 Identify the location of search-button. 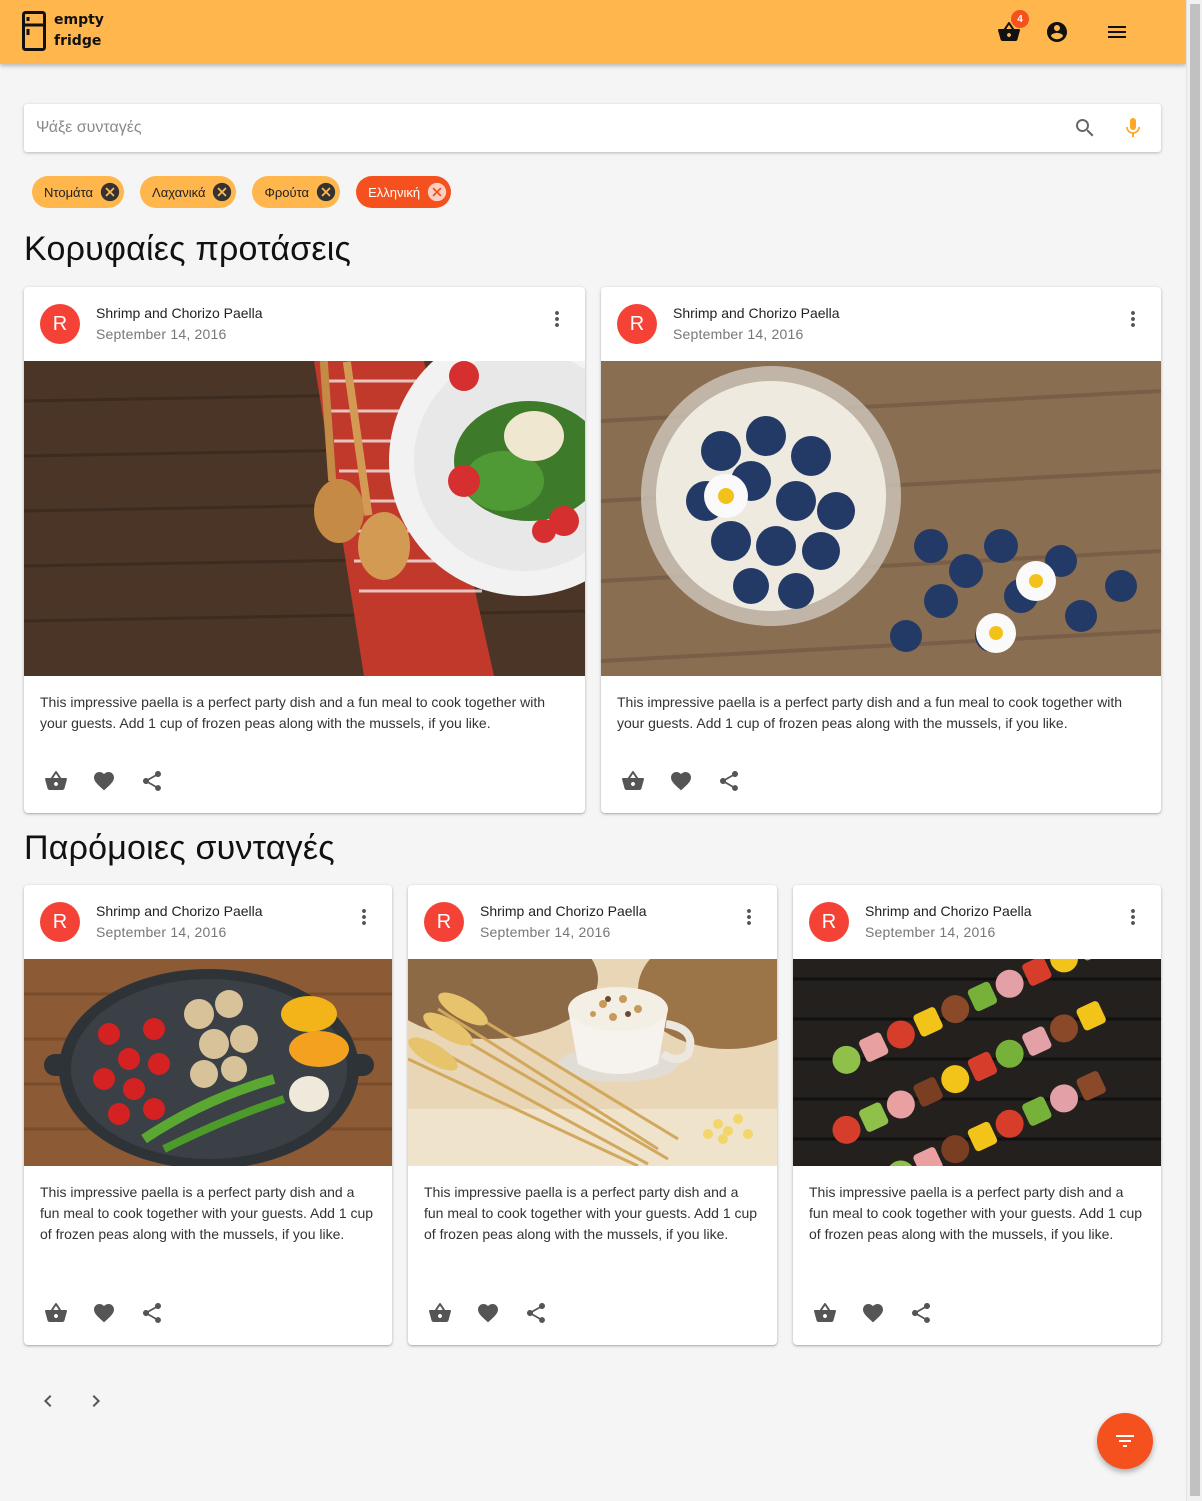
(1085, 128).